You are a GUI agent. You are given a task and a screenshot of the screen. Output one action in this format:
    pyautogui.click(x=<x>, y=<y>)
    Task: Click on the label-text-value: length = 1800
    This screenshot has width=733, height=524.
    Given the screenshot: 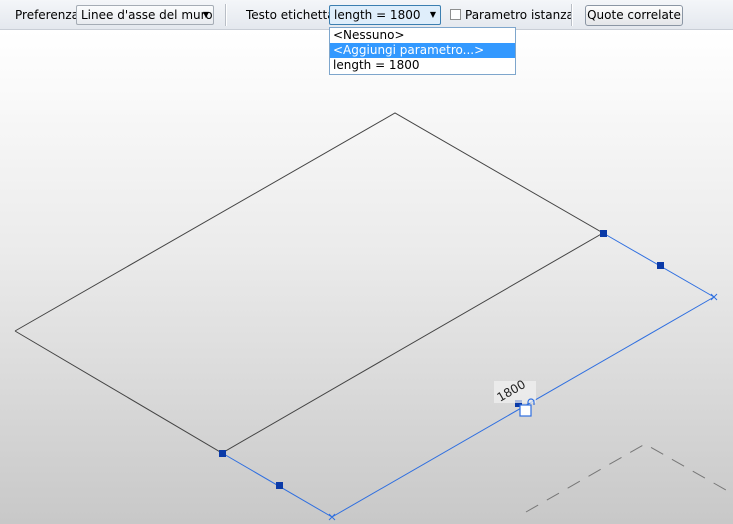 What is the action you would take?
    pyautogui.click(x=377, y=15)
    